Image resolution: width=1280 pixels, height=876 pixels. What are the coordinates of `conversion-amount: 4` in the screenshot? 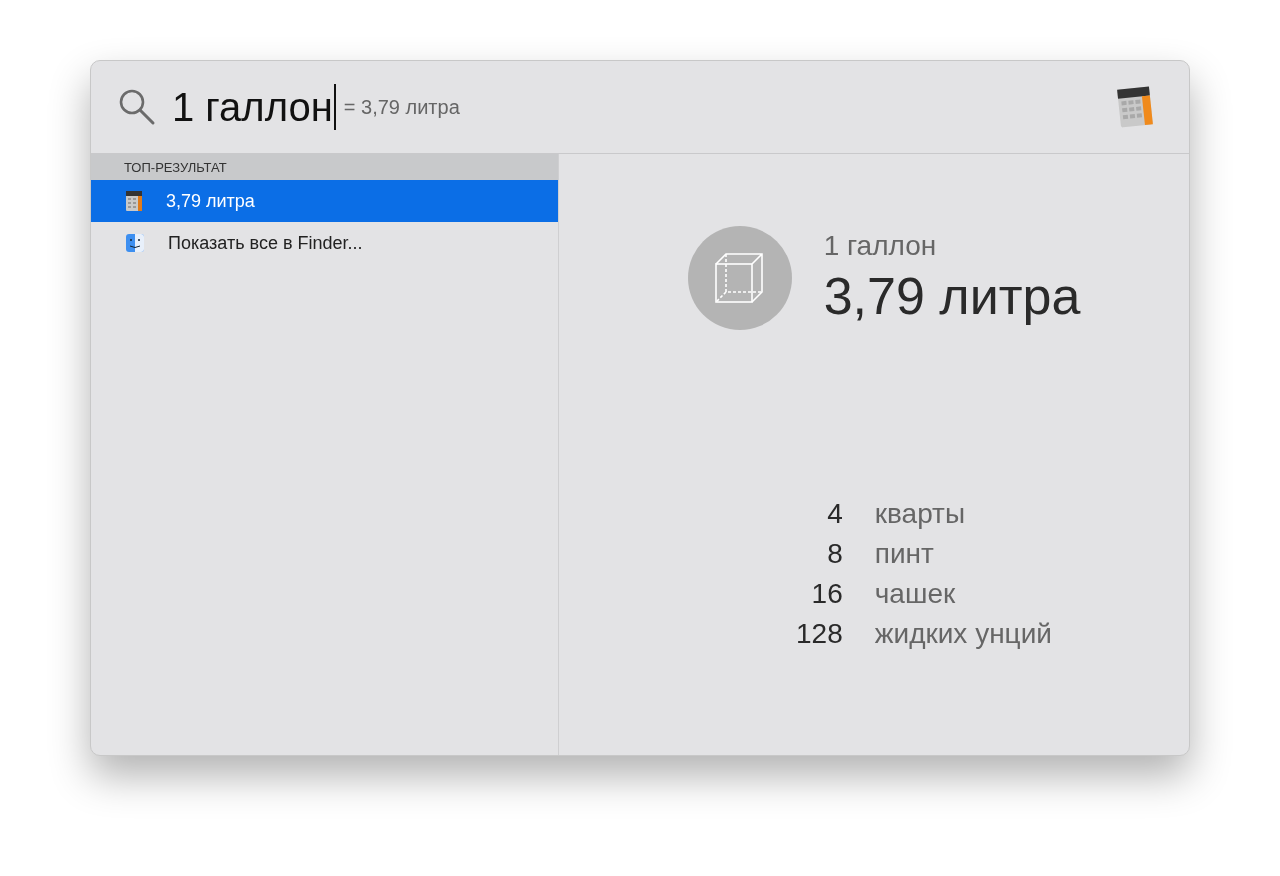 It's located at (834, 514).